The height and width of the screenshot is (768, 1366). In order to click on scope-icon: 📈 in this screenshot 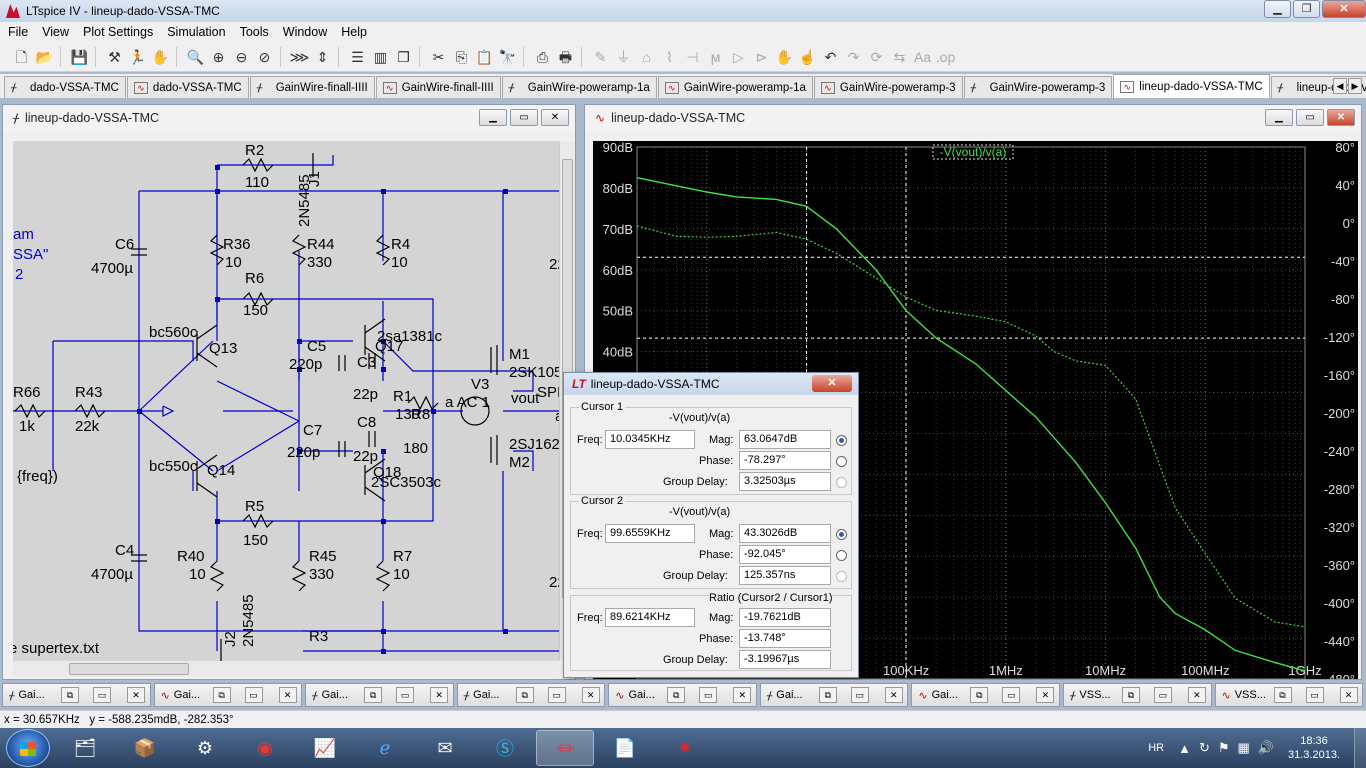, I will do `click(325, 748)`.